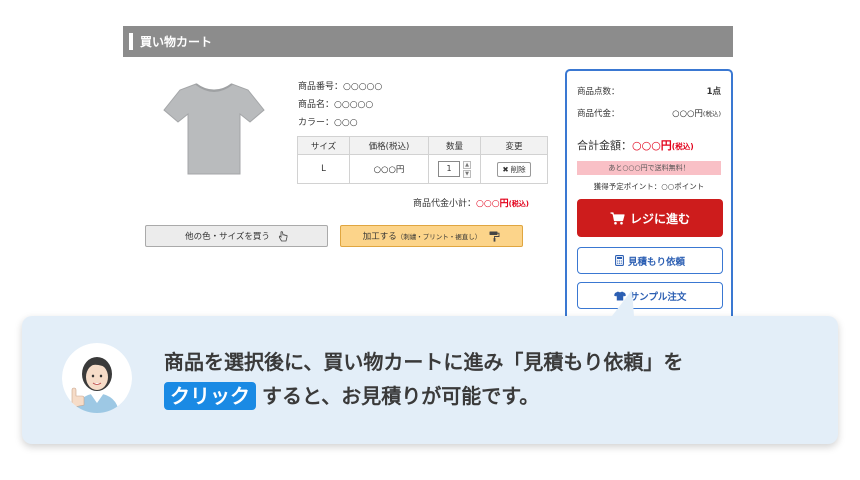  I want to click on product-price-label: 商品代金：, so click(598, 114).